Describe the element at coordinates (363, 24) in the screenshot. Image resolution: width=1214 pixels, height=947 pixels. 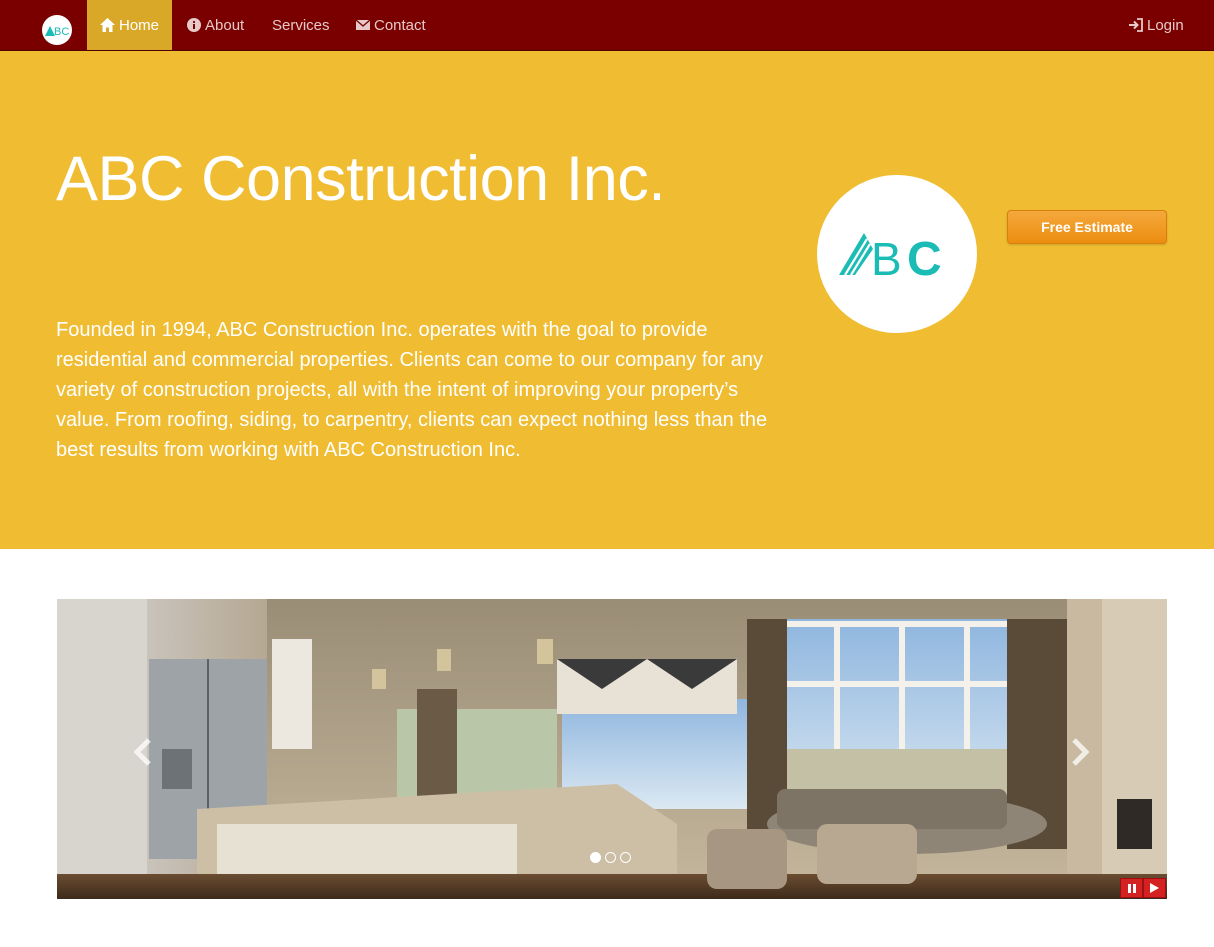
I see `envelope-icon` at that location.